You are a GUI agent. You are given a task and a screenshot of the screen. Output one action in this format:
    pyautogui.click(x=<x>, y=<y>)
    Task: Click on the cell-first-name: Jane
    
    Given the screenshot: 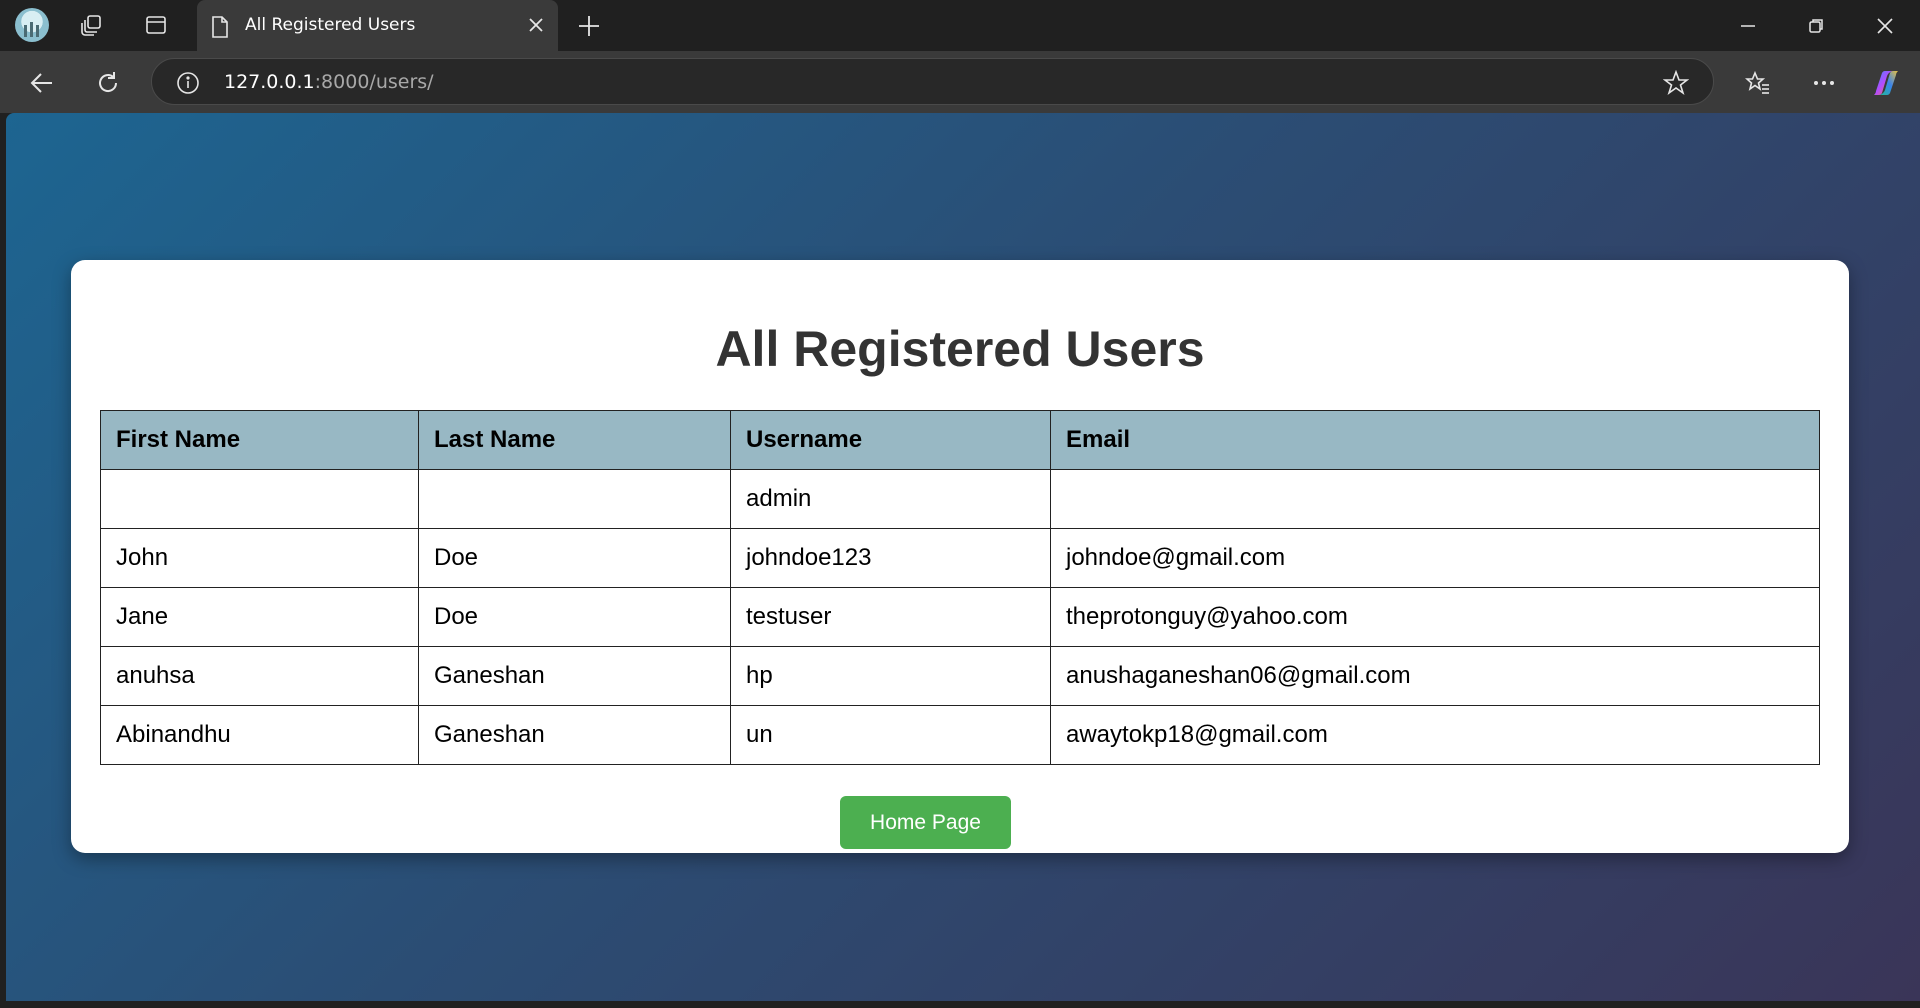 What is the action you would take?
    pyautogui.click(x=259, y=617)
    